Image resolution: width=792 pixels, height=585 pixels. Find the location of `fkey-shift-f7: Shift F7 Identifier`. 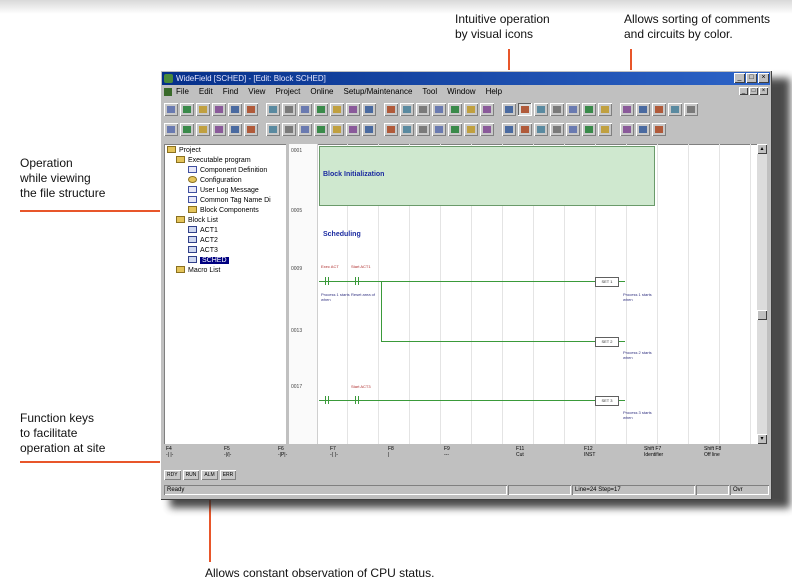

fkey-shift-f7: Shift F7 Identifier is located at coordinates (668, 452).